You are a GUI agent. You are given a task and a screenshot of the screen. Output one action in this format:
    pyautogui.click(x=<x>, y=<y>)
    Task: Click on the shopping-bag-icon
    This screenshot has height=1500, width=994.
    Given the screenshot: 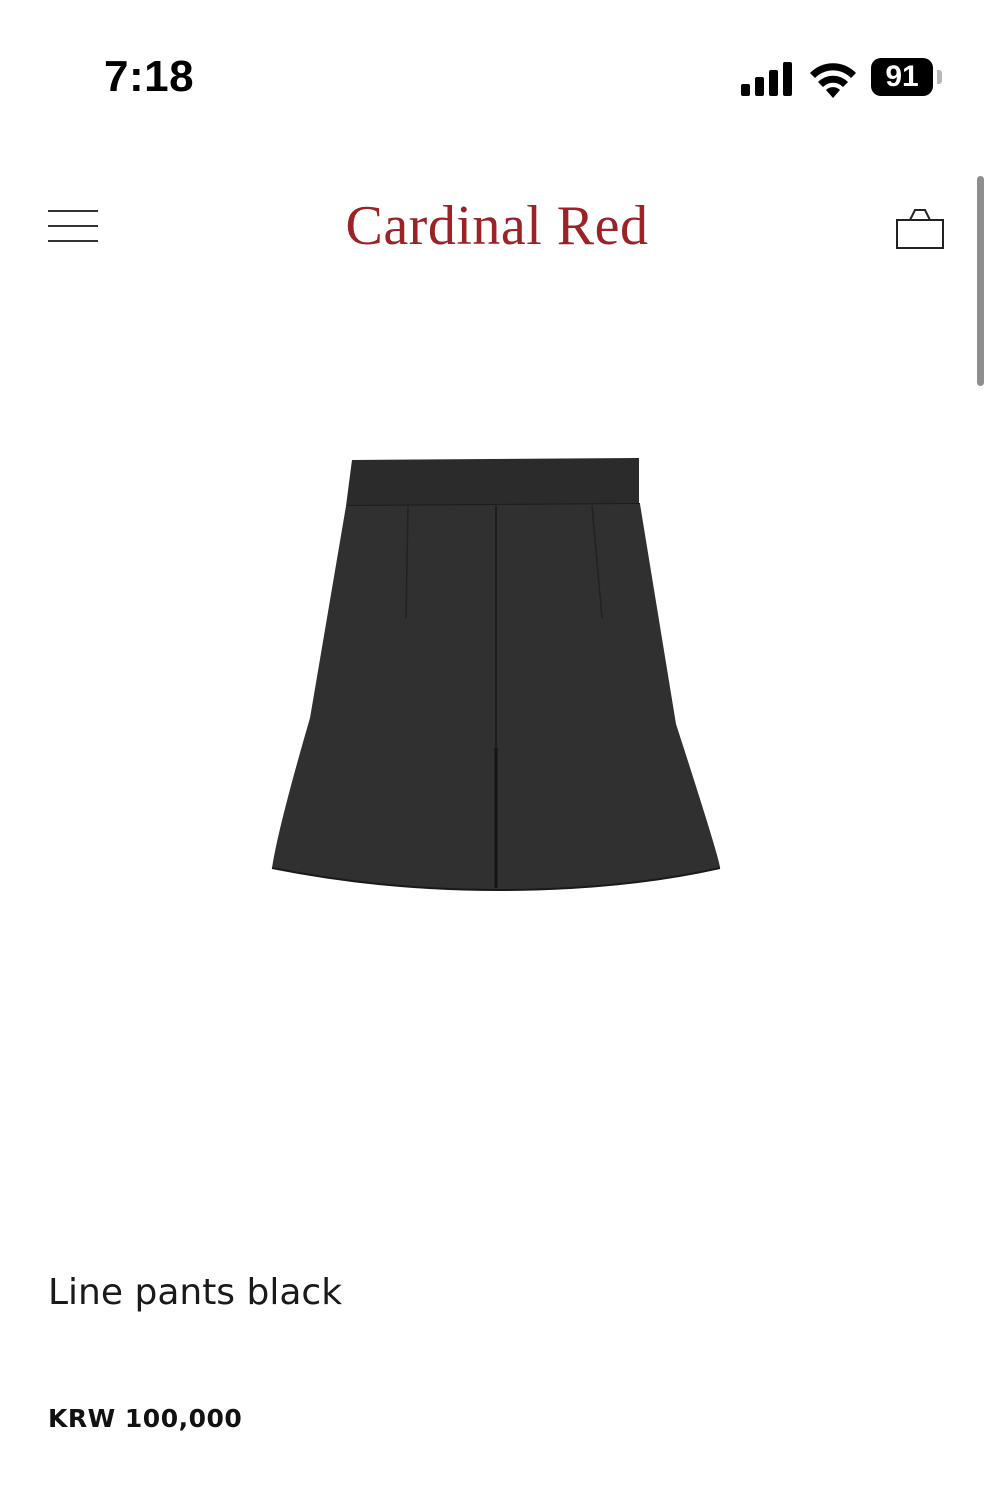 What is the action you would take?
    pyautogui.click(x=921, y=227)
    